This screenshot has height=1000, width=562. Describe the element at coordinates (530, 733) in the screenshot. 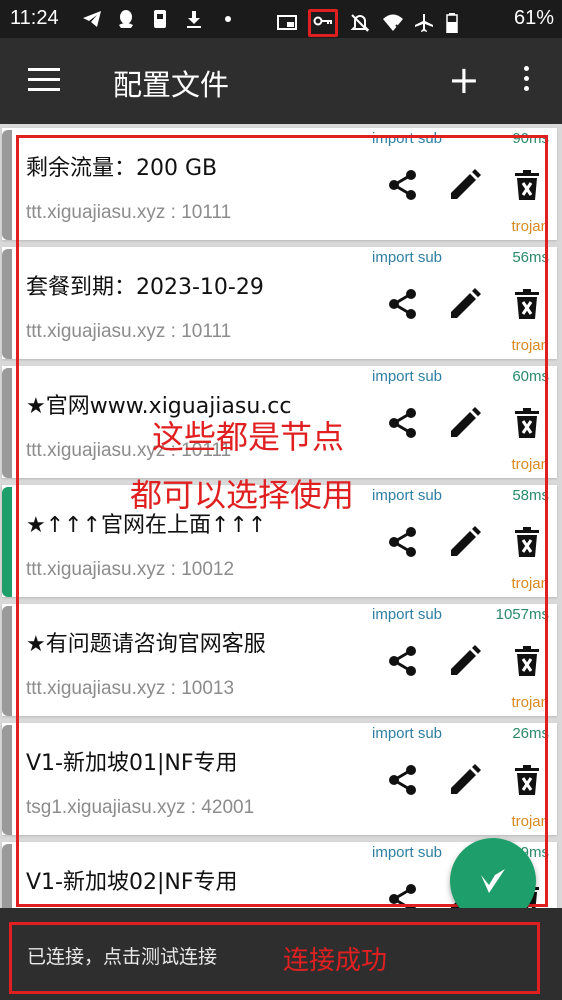

I see `latency-label: 26ms` at that location.